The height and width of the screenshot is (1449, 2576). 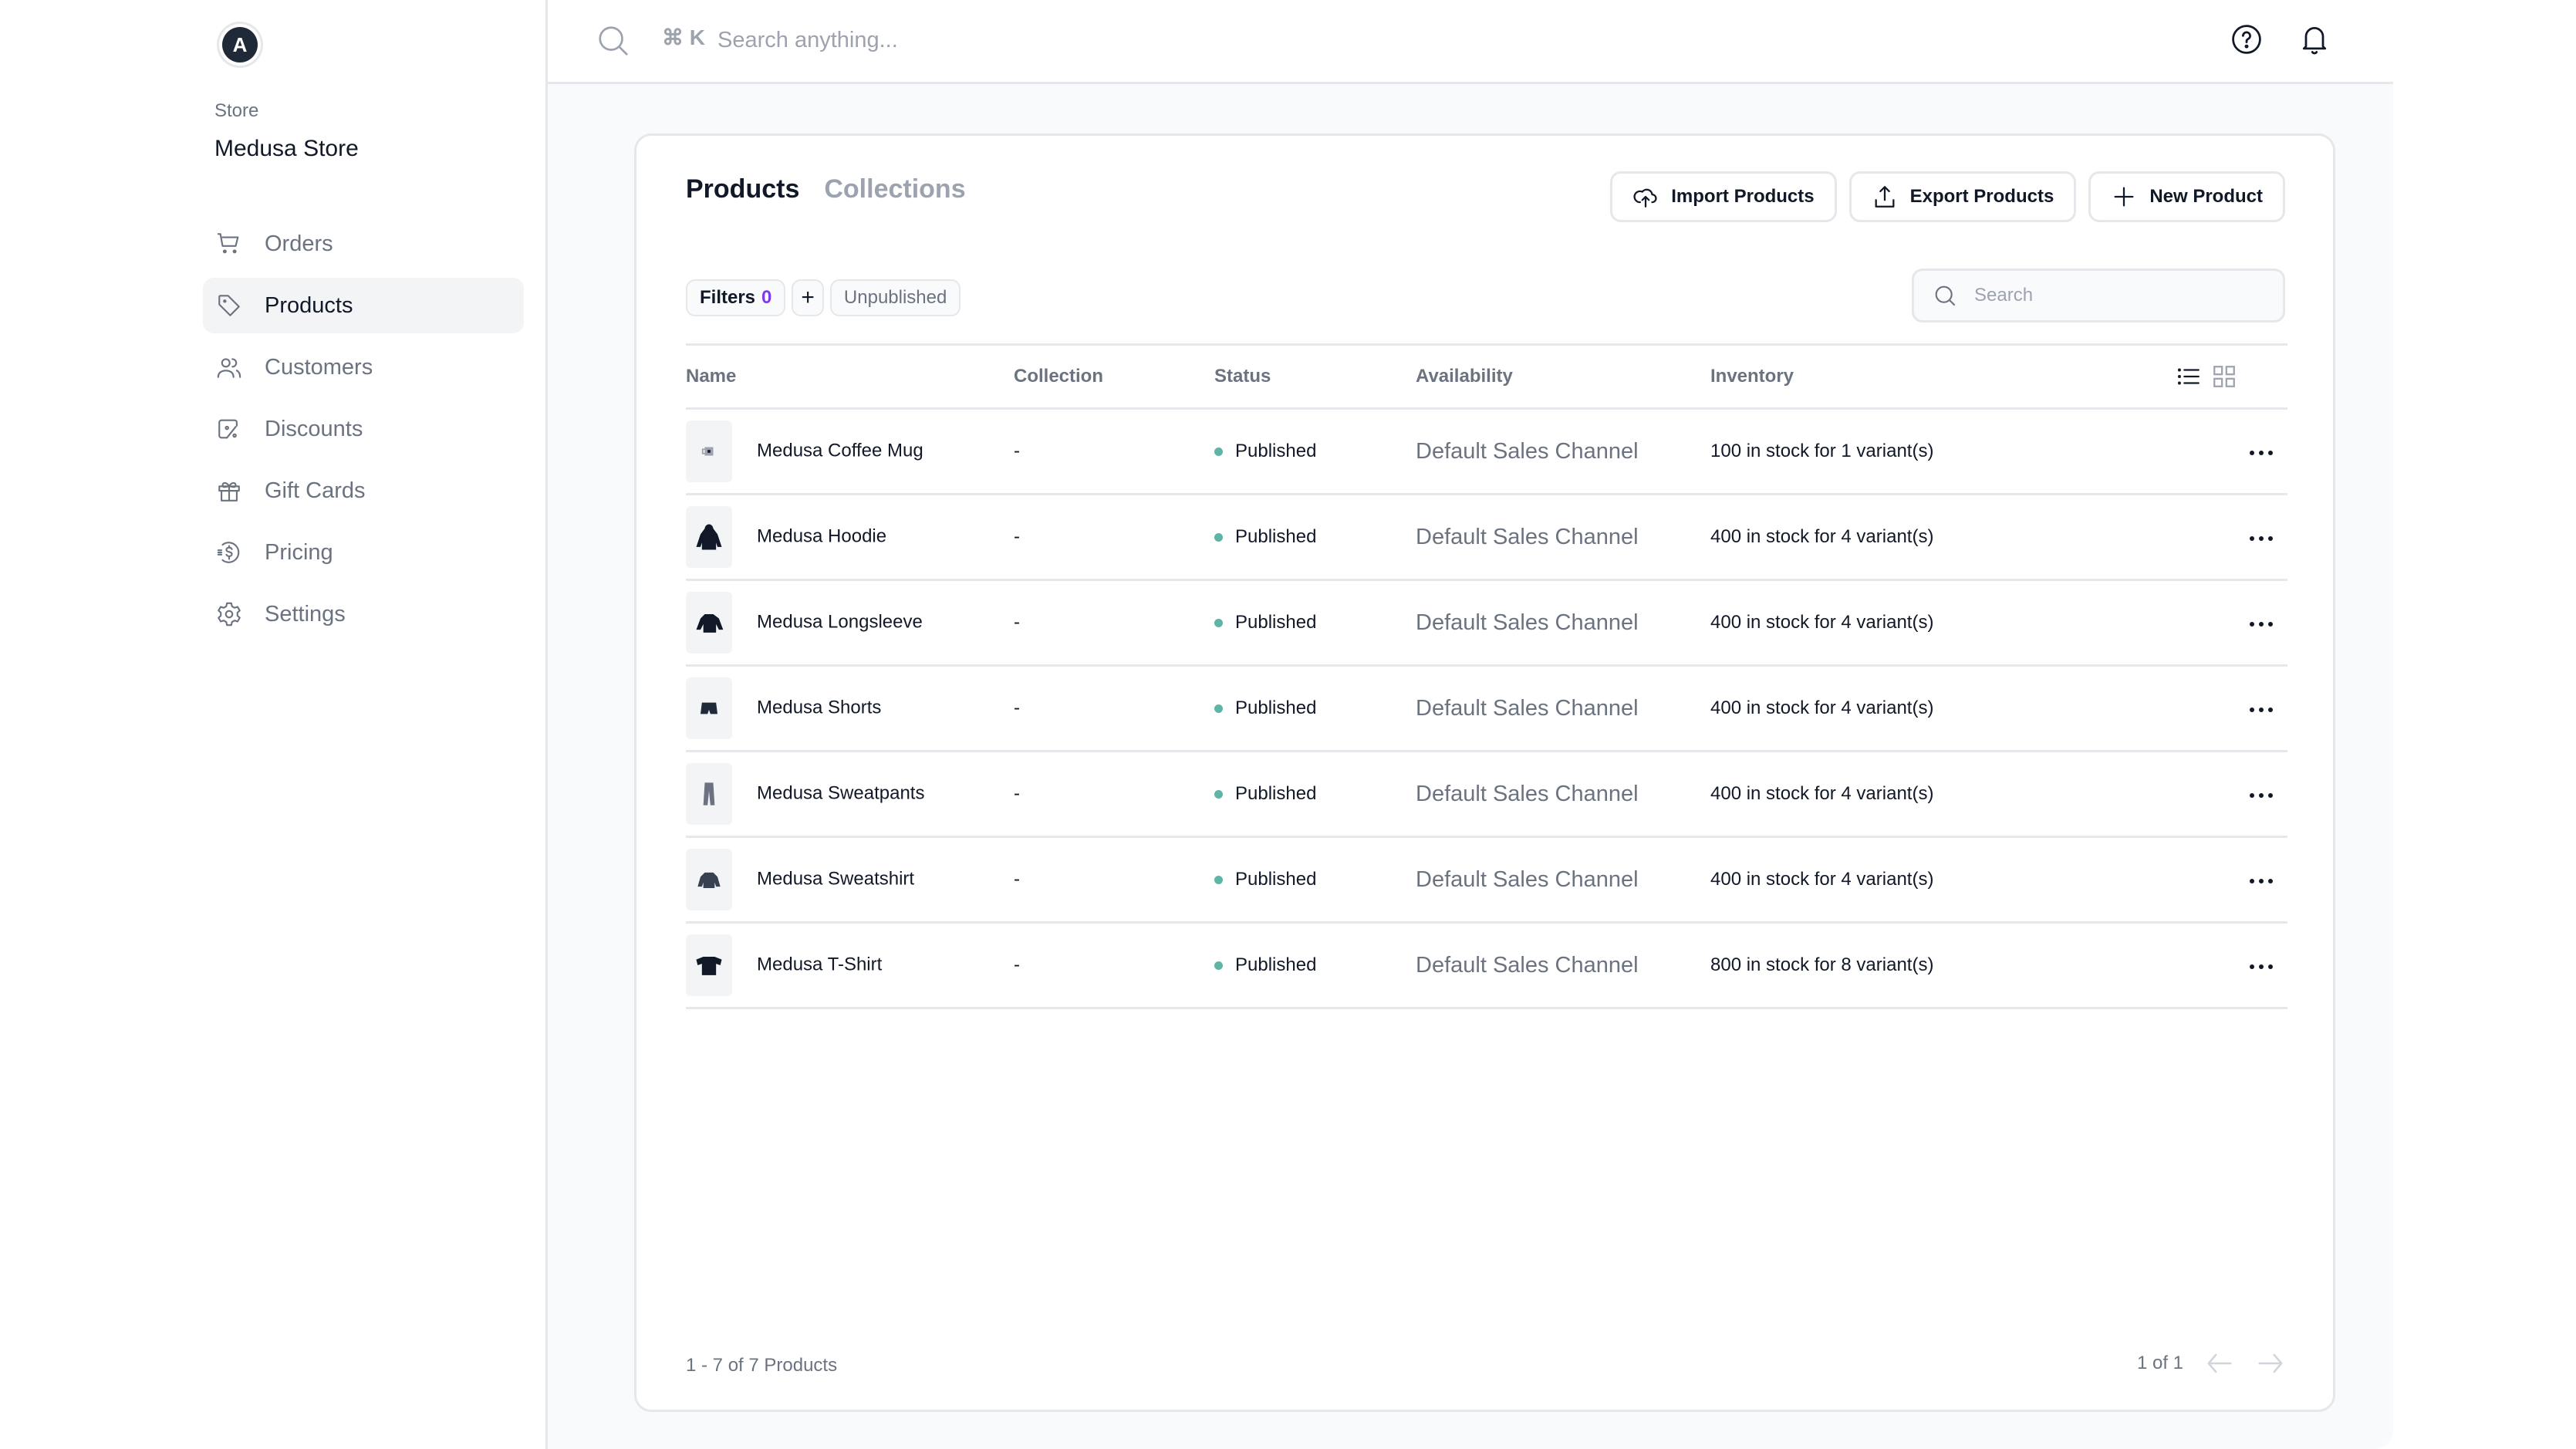 What do you see at coordinates (2219, 1363) in the screenshot?
I see `arrow-left-icon` at bounding box center [2219, 1363].